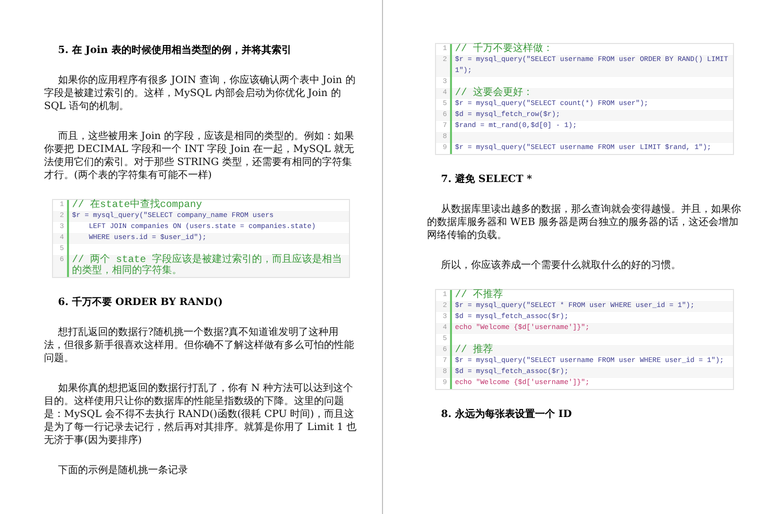 The height and width of the screenshot is (514, 766). What do you see at coordinates (136, 205) in the screenshot?
I see `code-comment: // 在state中查找company` at bounding box center [136, 205].